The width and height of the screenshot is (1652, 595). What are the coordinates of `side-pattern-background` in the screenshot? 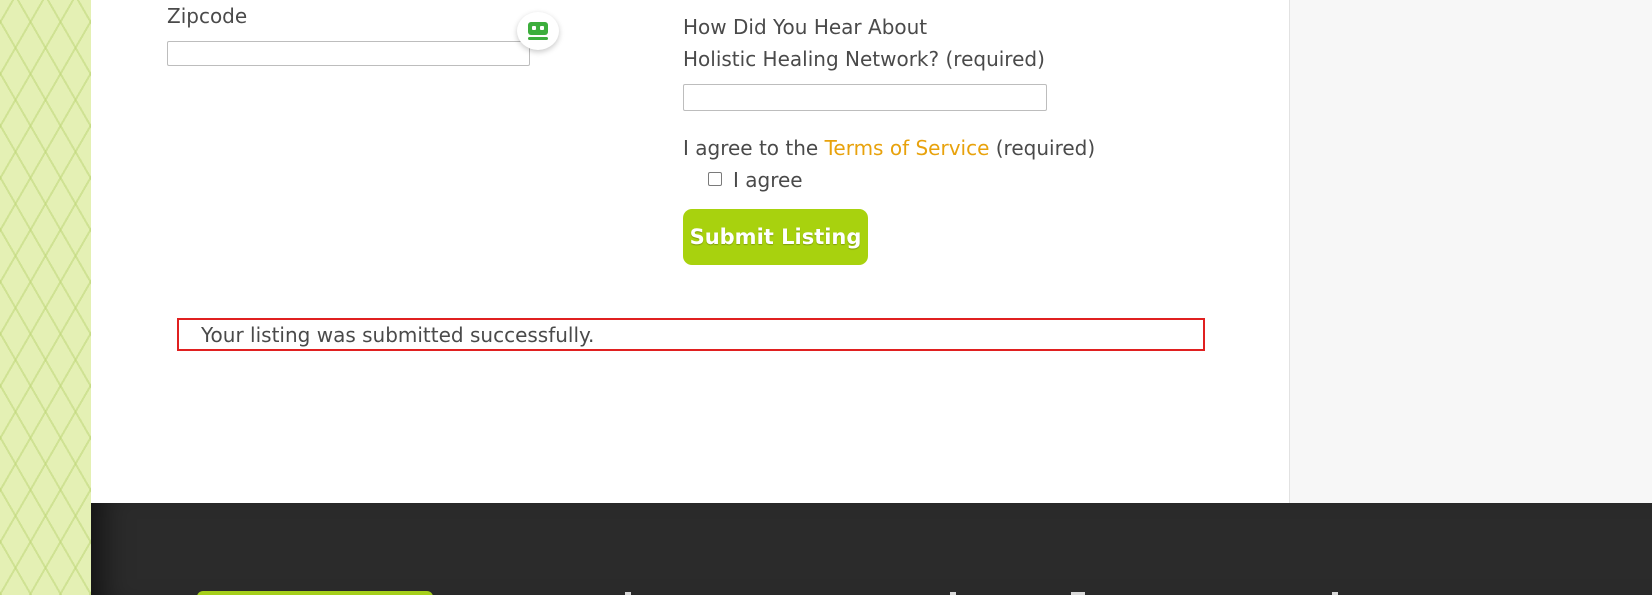 It's located at (45, 297).